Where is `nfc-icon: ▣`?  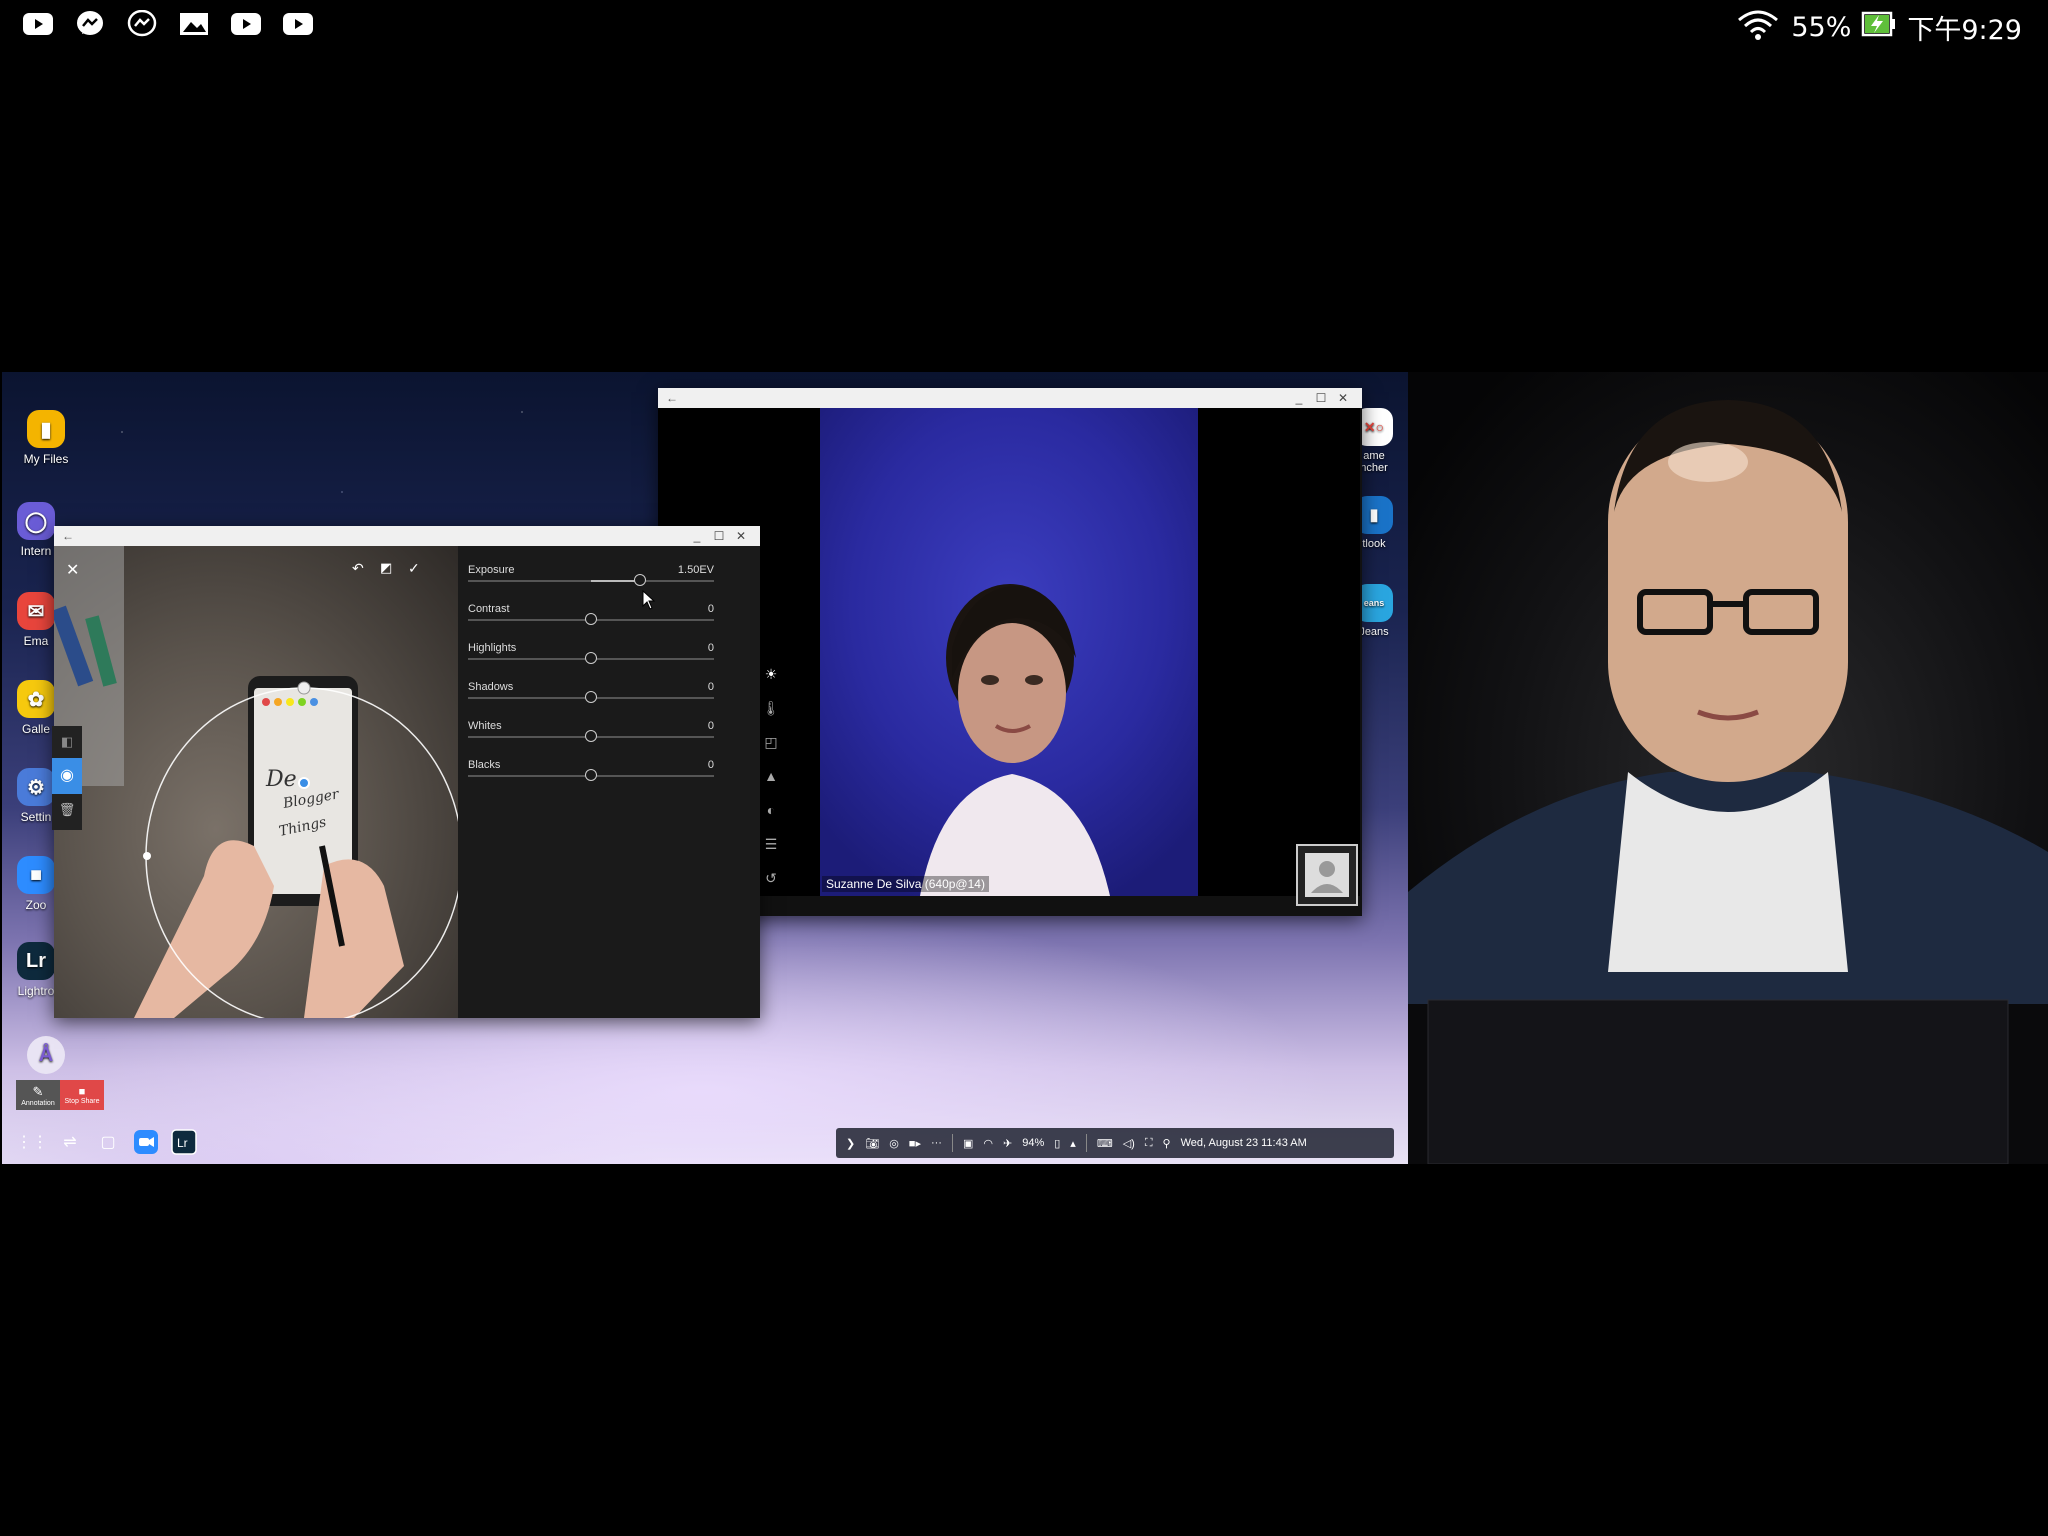
nfc-icon: ▣ is located at coordinates (968, 1143).